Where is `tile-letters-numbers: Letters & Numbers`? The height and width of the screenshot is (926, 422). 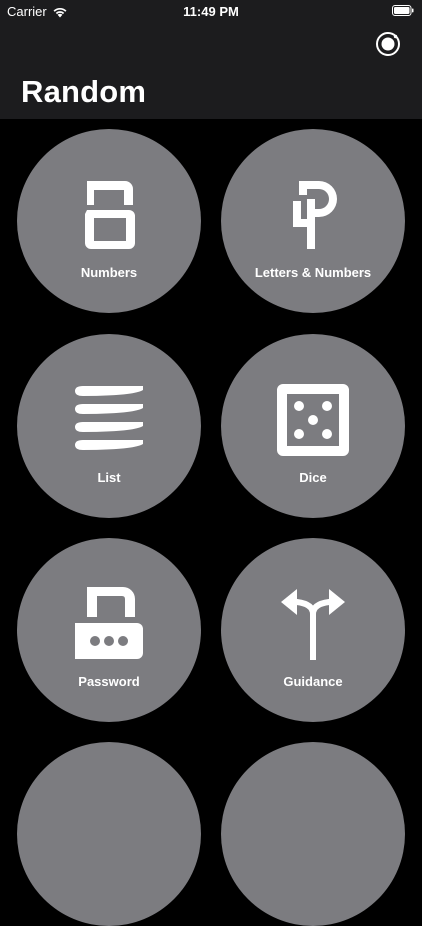
tile-letters-numbers: Letters & Numbers is located at coordinates (313, 221).